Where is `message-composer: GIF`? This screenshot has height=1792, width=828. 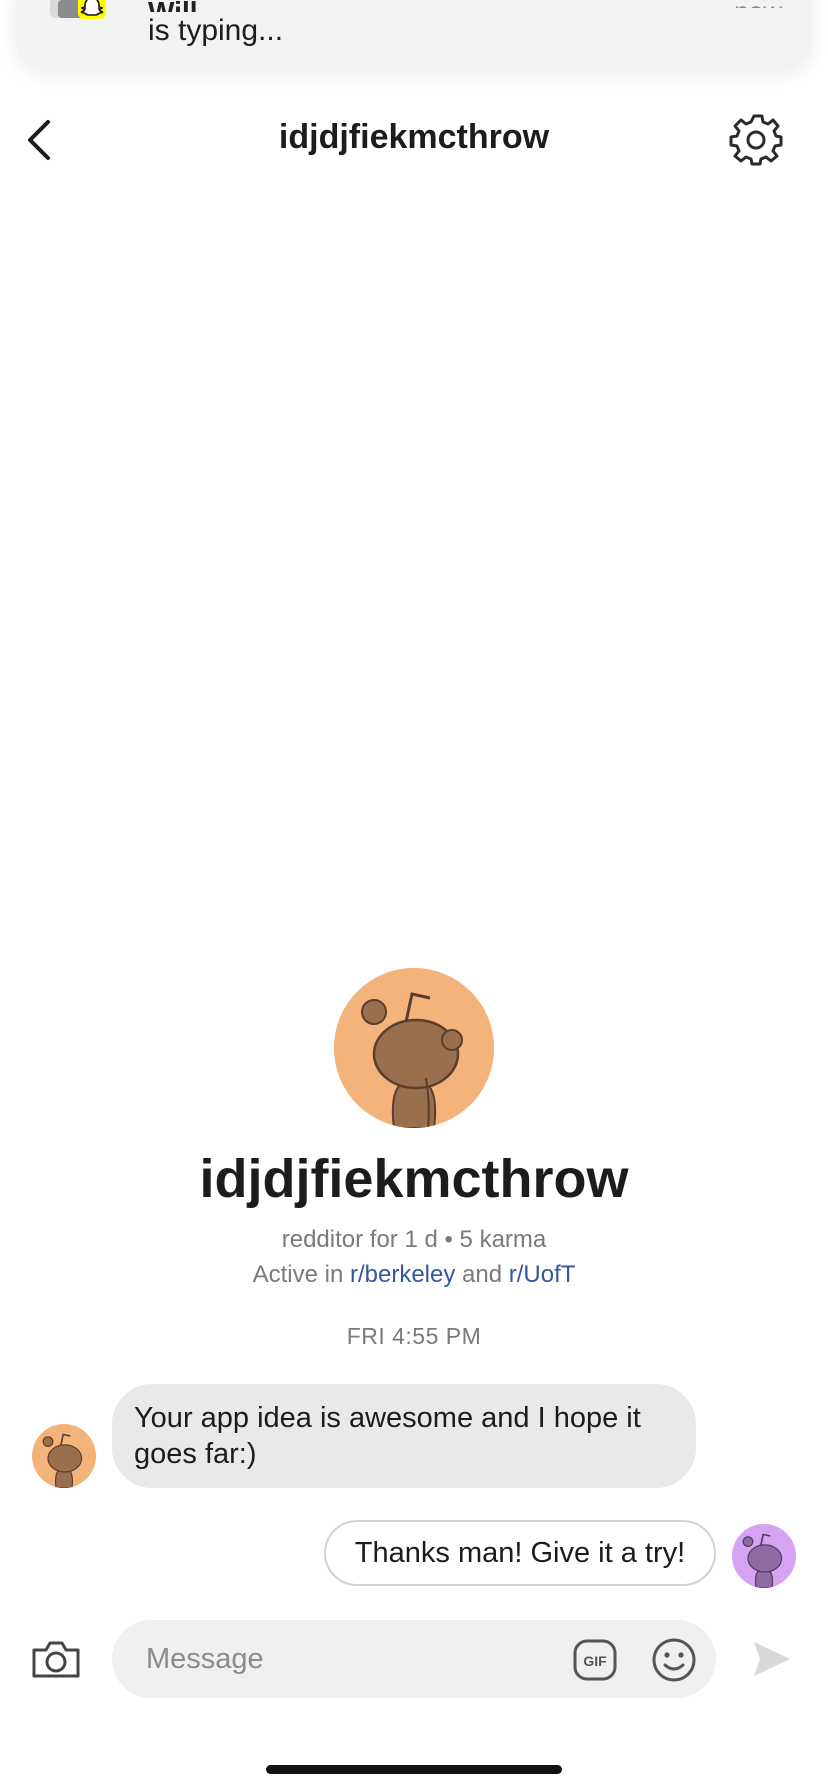
message-composer: GIF is located at coordinates (414, 1659).